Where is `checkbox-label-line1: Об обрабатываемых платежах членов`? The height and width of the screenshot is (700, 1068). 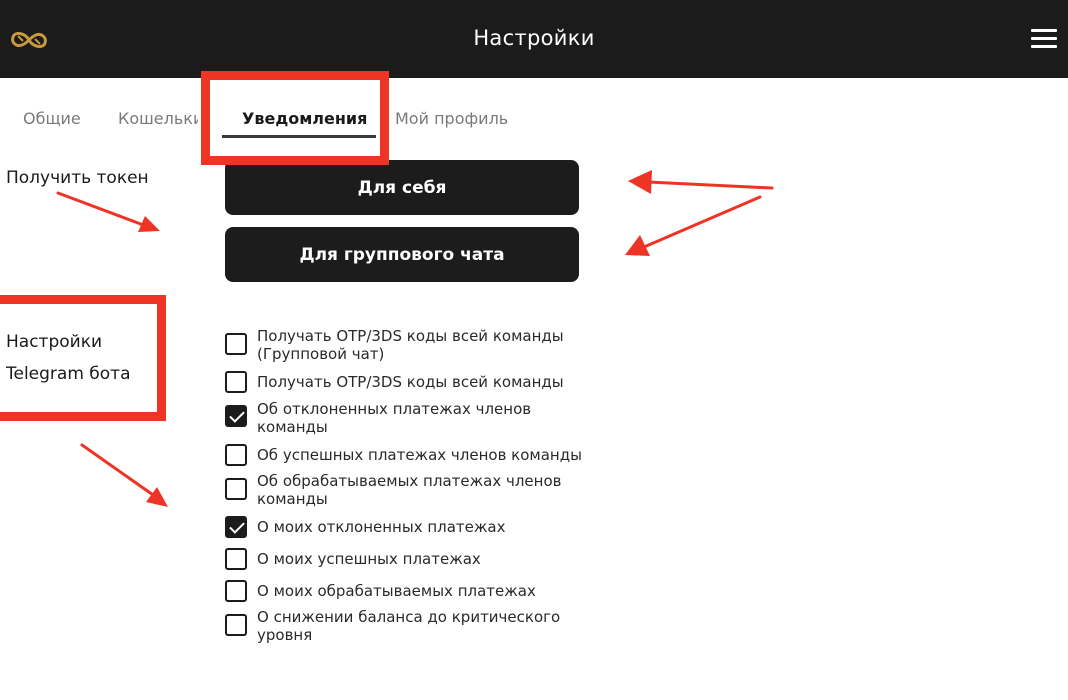
checkbox-label-line1: Об обрабатываемых платежах членов is located at coordinates (409, 481).